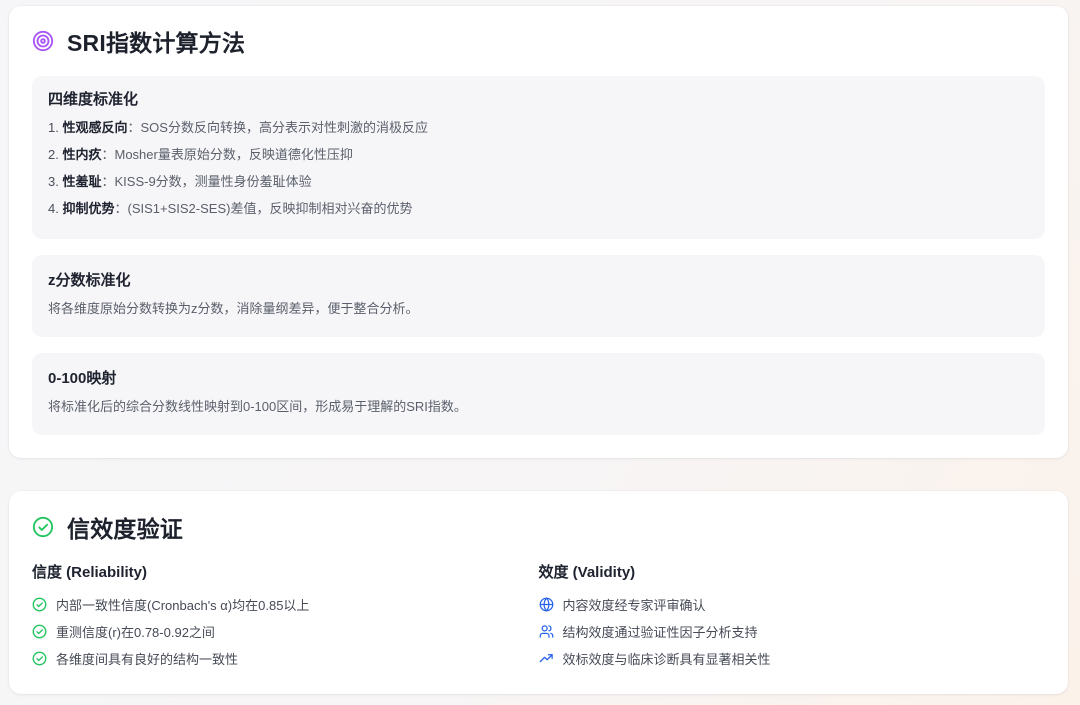  Describe the element at coordinates (90, 572) in the screenshot. I see `reliability-title: 信度 (Reliability)` at that location.